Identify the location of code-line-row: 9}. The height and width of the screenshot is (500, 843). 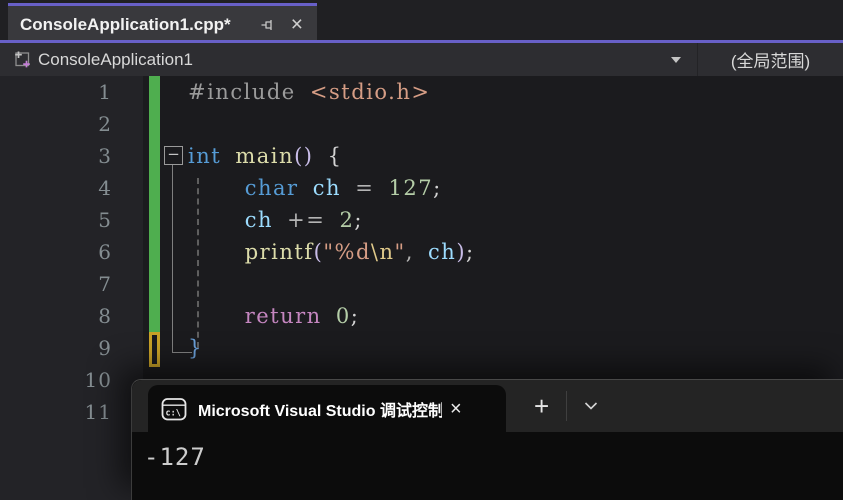
(421, 349).